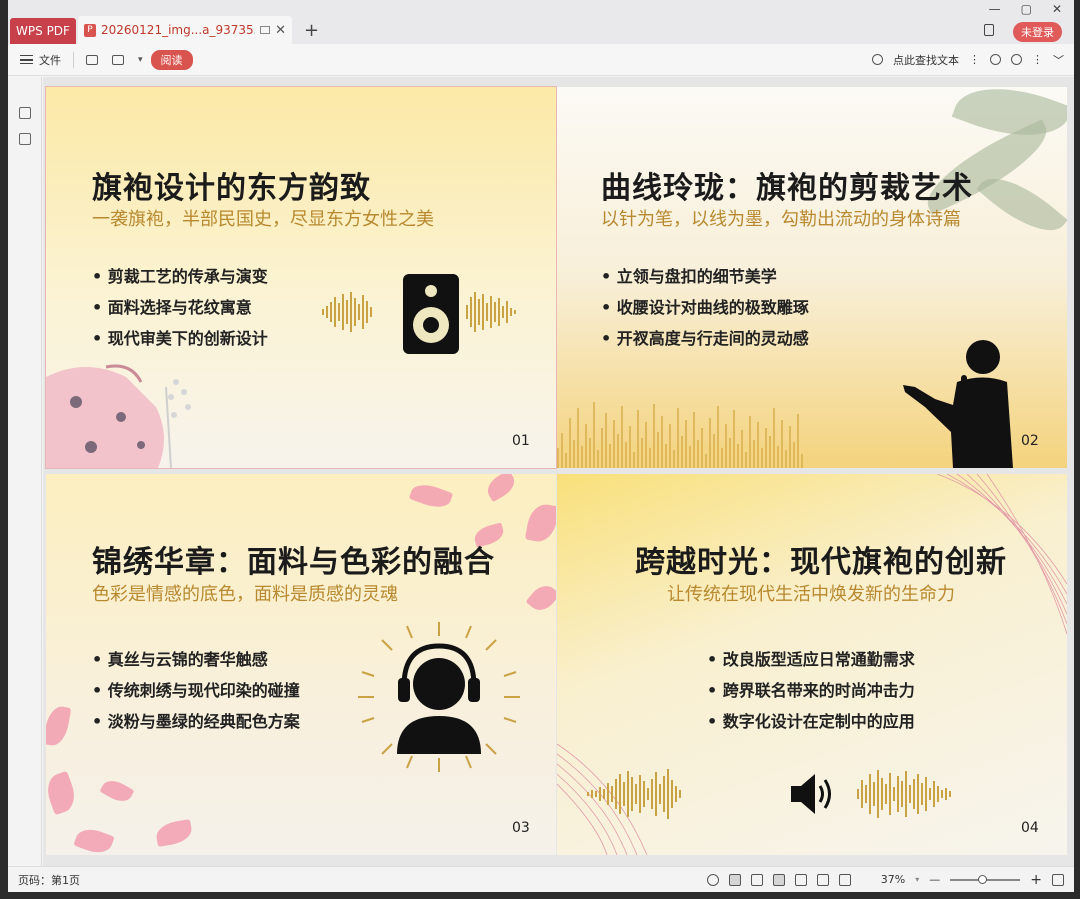  I want to click on actual-size-icon, so click(844, 879).